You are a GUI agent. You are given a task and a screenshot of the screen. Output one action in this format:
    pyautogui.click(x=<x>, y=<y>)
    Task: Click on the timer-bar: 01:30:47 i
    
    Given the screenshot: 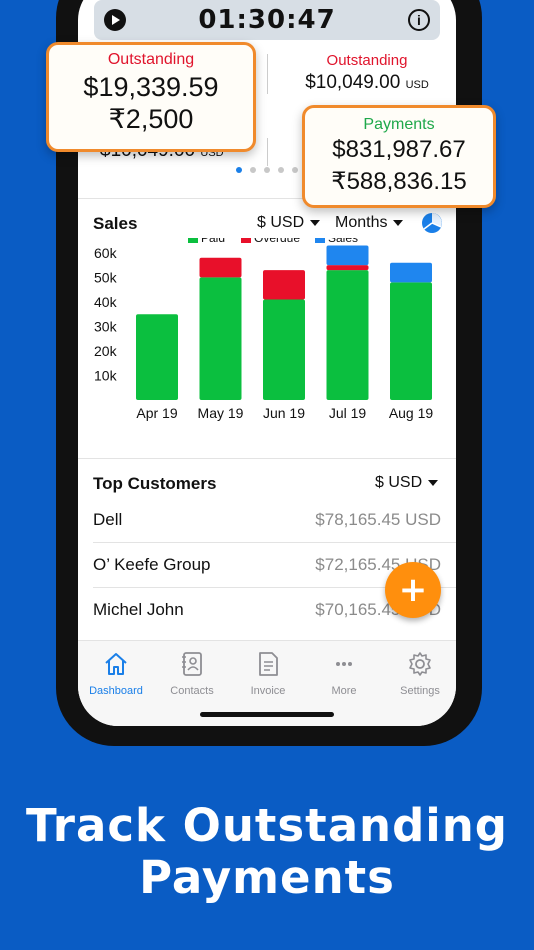 What is the action you would take?
    pyautogui.click(x=267, y=20)
    